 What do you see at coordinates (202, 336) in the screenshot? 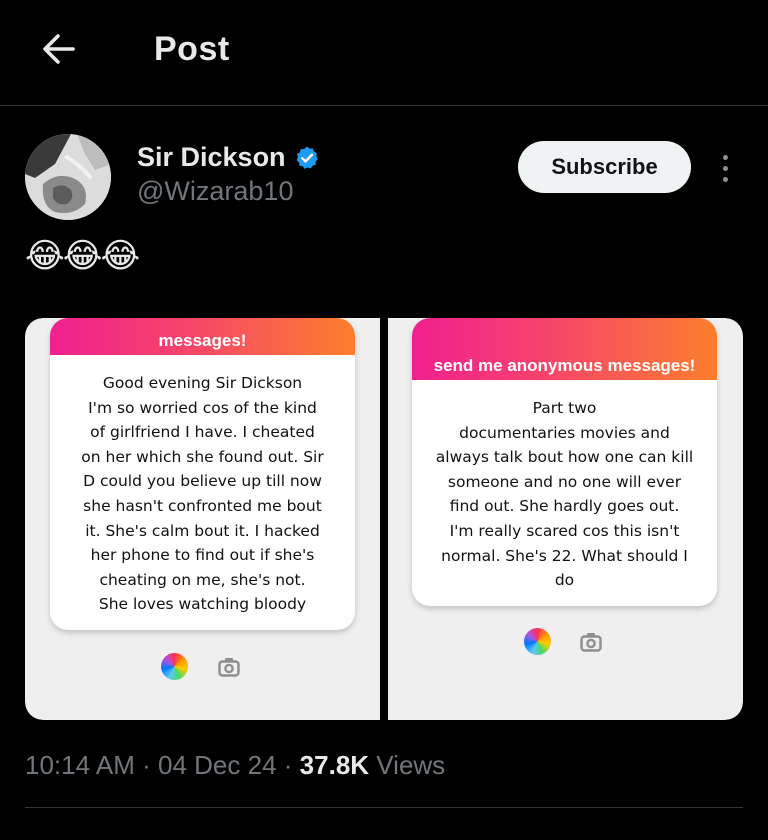
I see `card-header: messages!` at bounding box center [202, 336].